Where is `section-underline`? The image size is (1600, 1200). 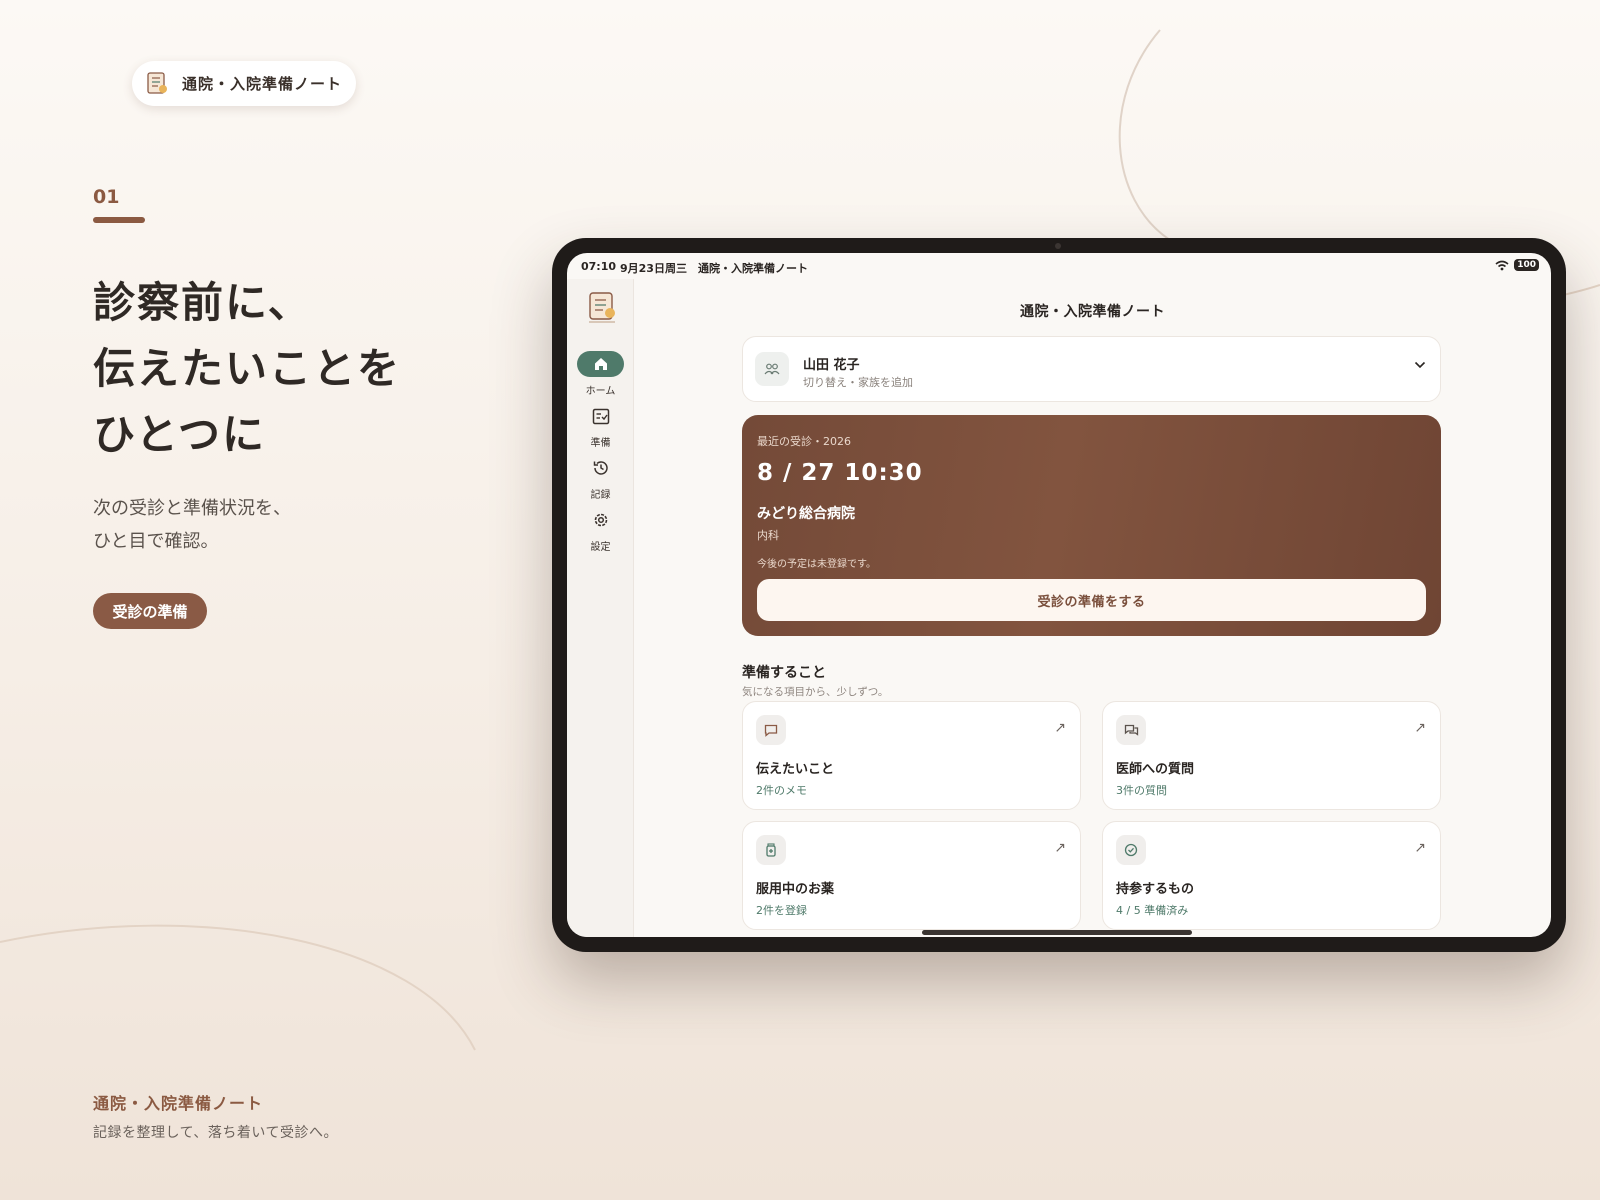 section-underline is located at coordinates (119, 220).